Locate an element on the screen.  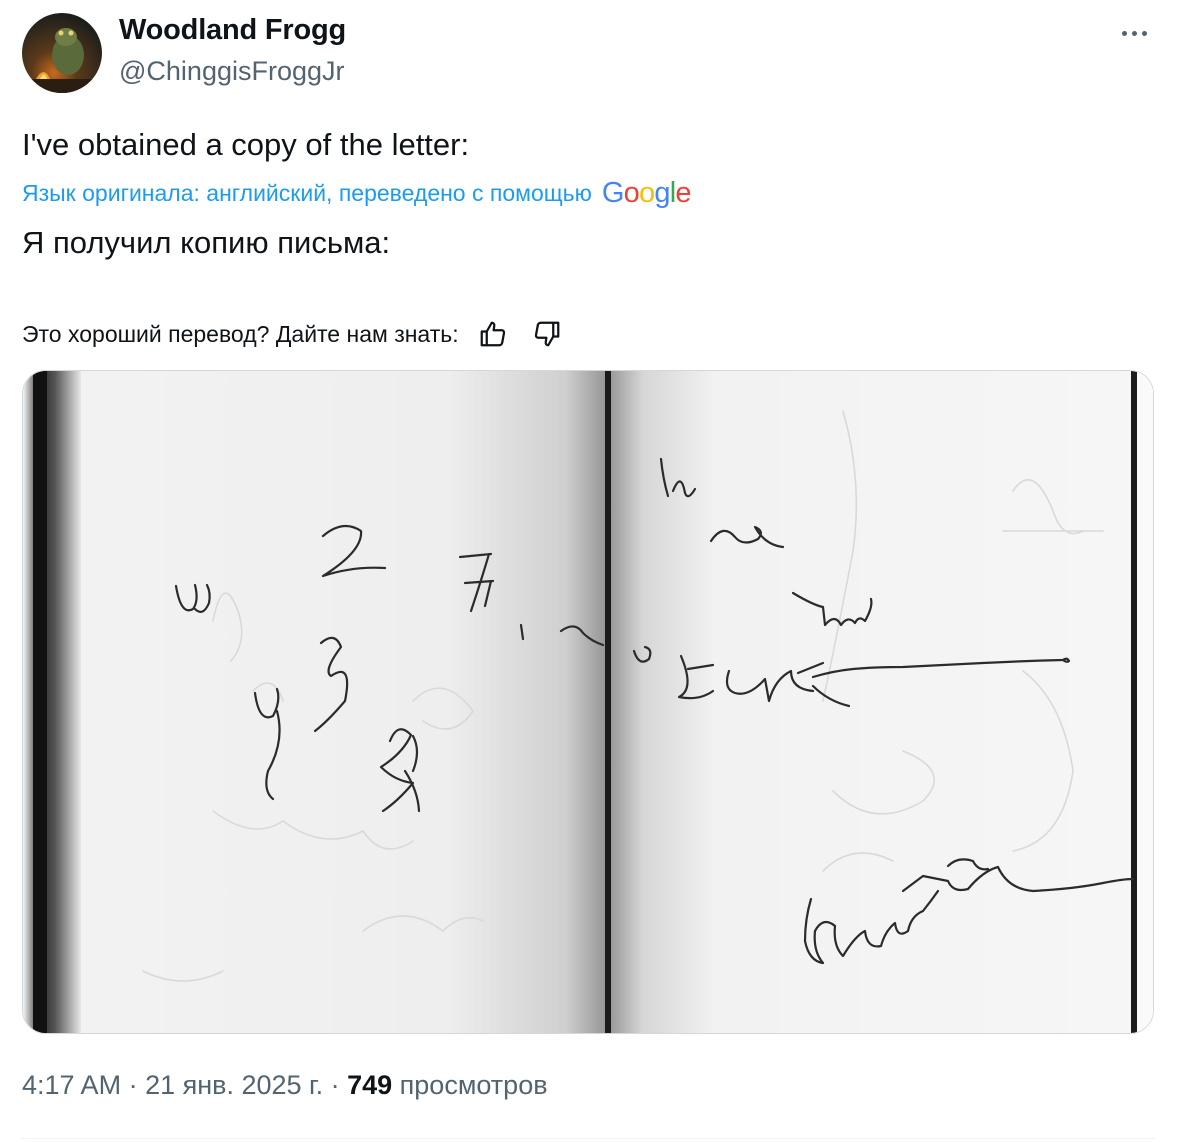
divider is located at coordinates (588, 1138).